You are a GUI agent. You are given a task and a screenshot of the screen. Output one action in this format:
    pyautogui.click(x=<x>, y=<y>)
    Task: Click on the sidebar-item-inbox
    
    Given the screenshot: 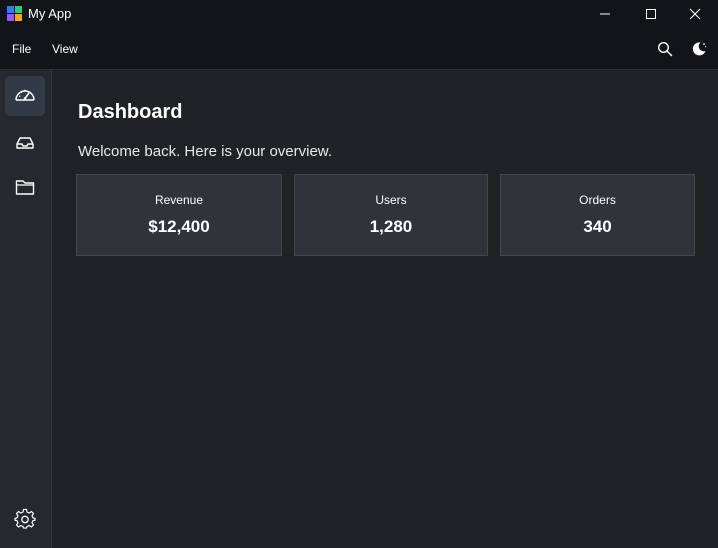 What is the action you would take?
    pyautogui.click(x=25, y=143)
    